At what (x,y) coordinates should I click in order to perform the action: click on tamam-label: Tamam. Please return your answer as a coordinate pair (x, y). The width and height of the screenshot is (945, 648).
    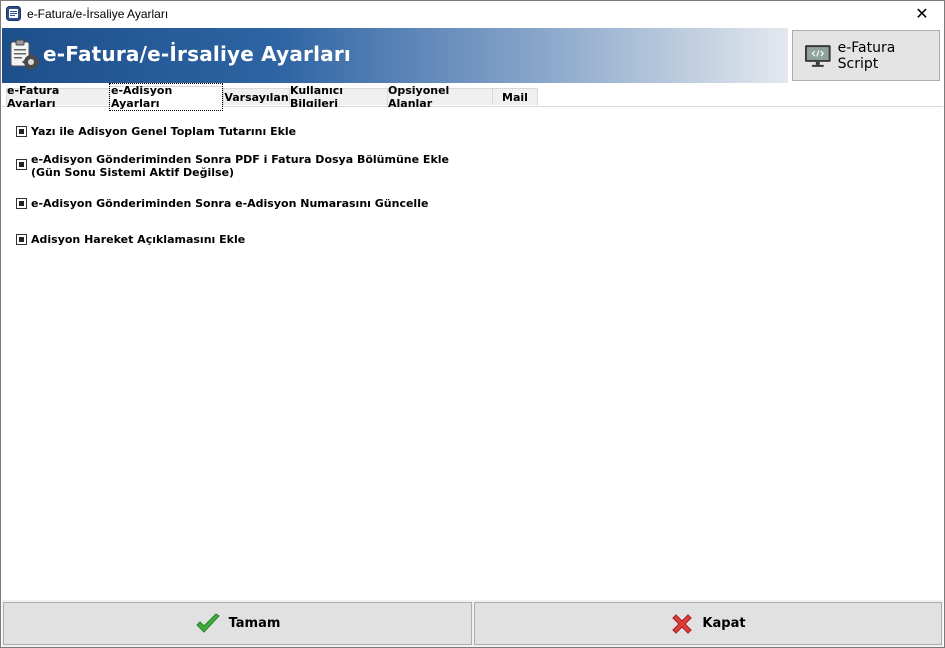
    Looking at the image, I should click on (254, 623).